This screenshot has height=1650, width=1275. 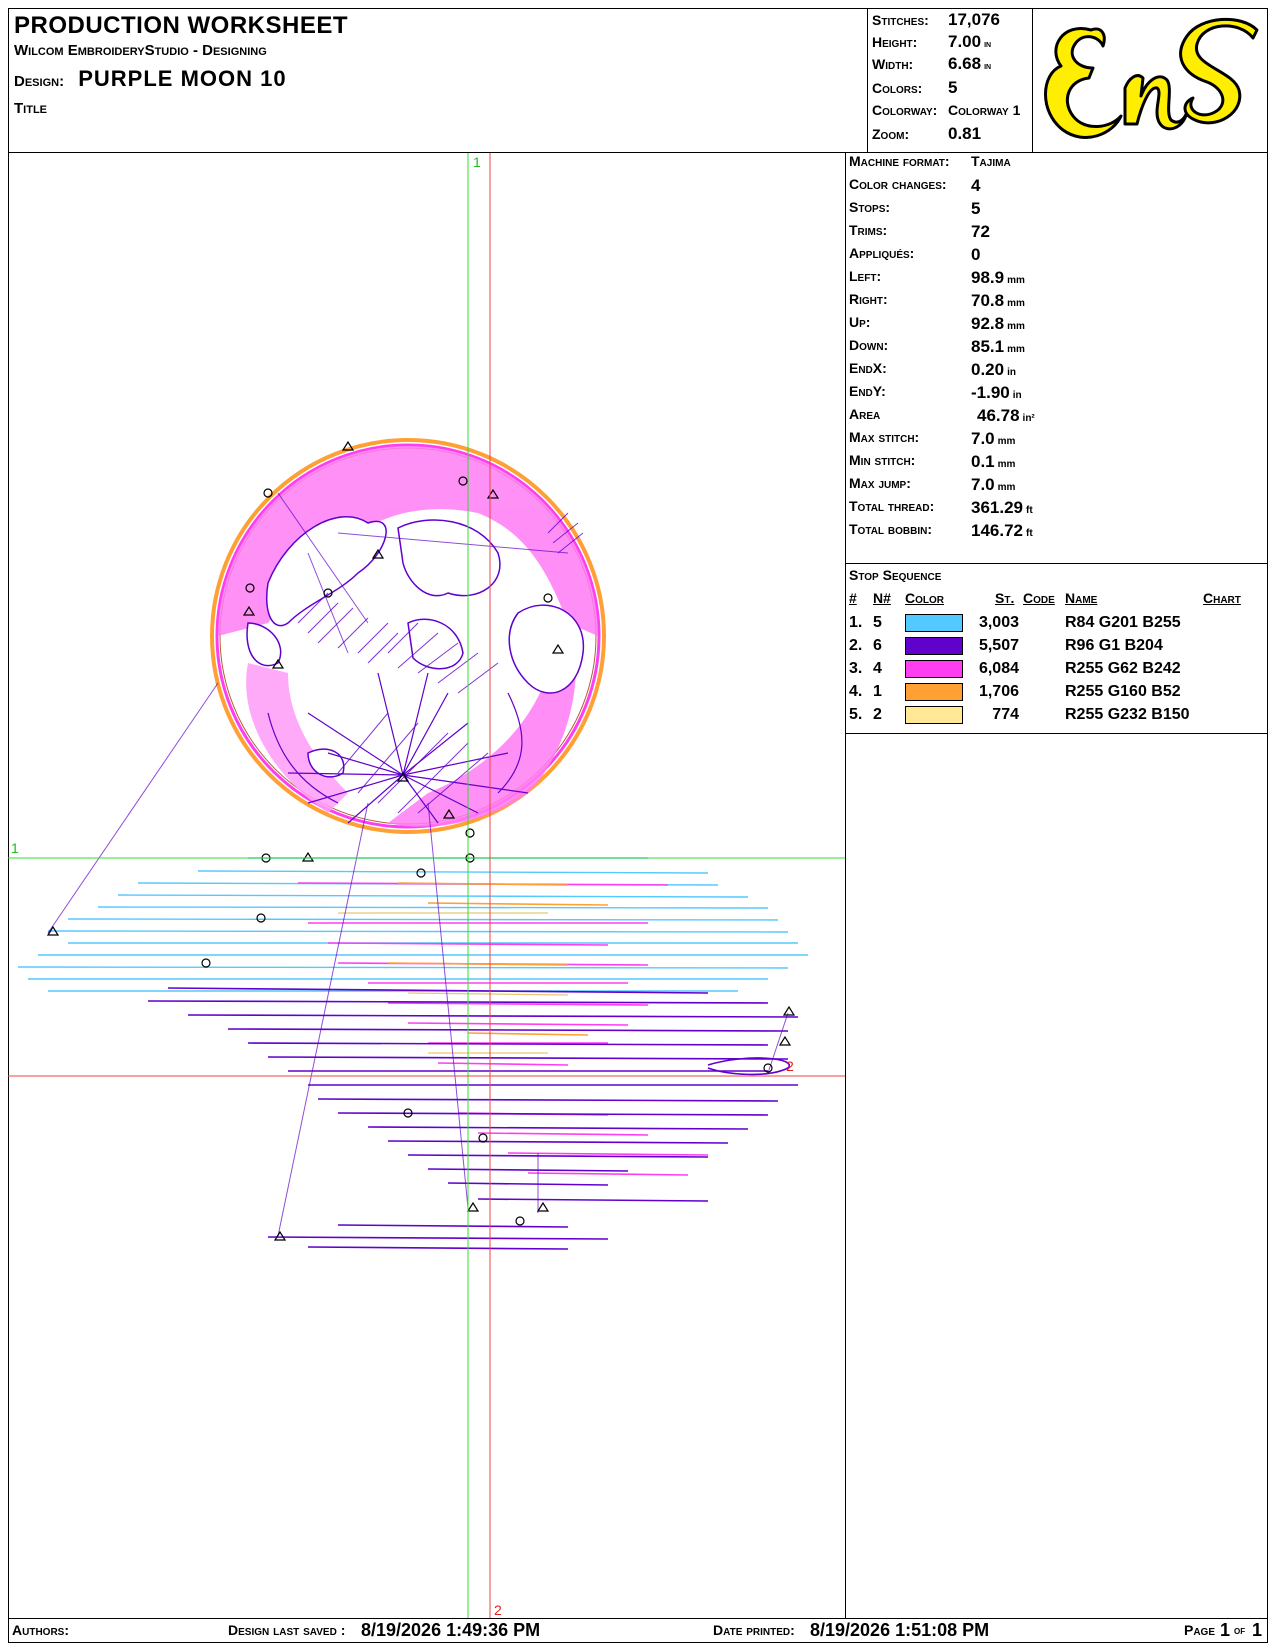 What do you see at coordinates (40, 1630) in the screenshot?
I see `authors-label: Authors:` at bounding box center [40, 1630].